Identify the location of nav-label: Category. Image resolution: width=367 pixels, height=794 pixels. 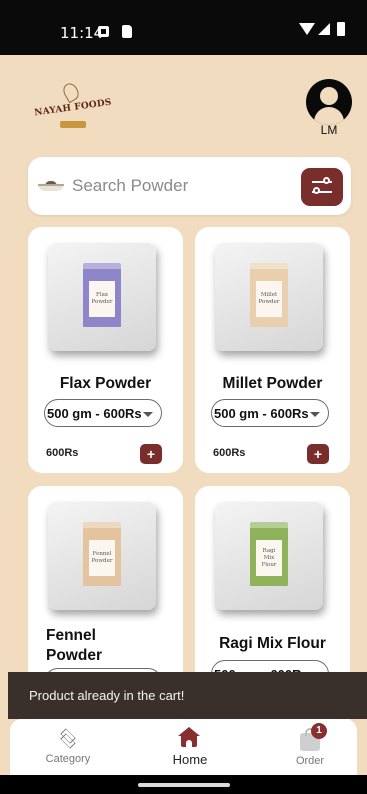
(68, 759).